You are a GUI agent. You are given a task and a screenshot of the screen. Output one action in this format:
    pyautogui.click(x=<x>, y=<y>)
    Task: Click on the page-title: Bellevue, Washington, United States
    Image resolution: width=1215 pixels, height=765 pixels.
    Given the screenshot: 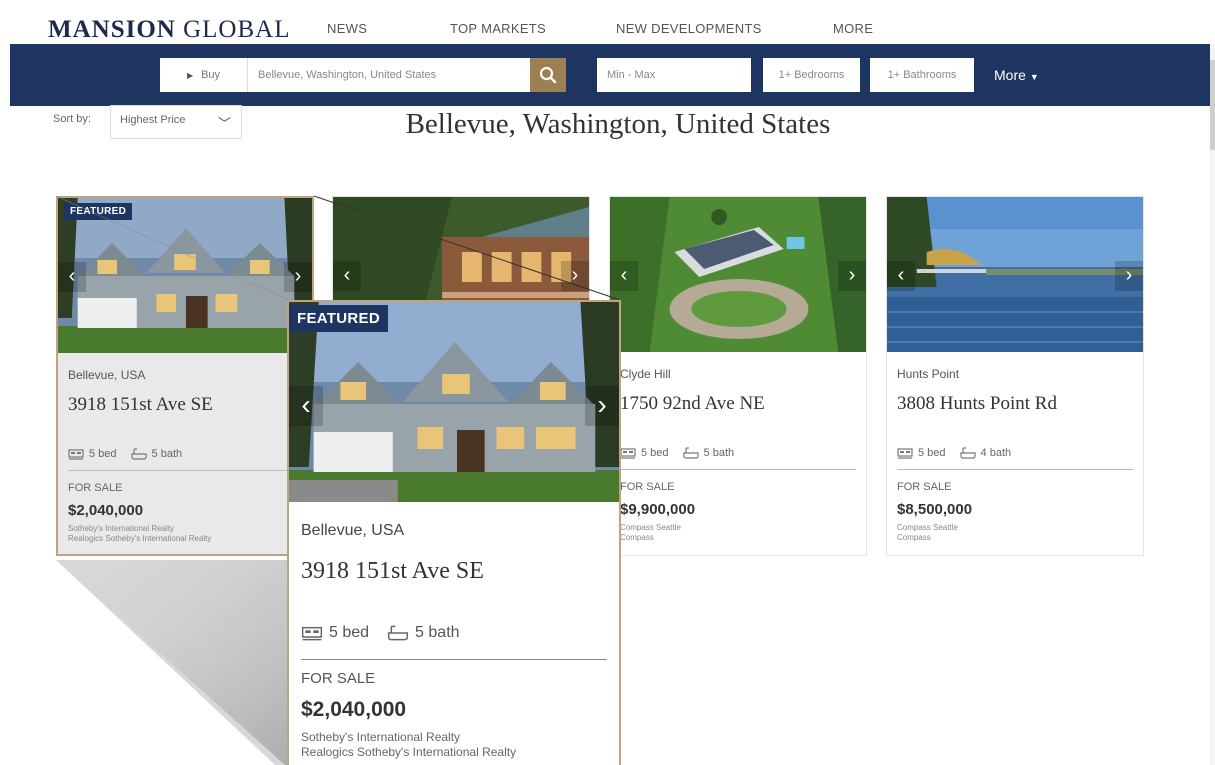 What is the action you would take?
    pyautogui.click(x=618, y=124)
    